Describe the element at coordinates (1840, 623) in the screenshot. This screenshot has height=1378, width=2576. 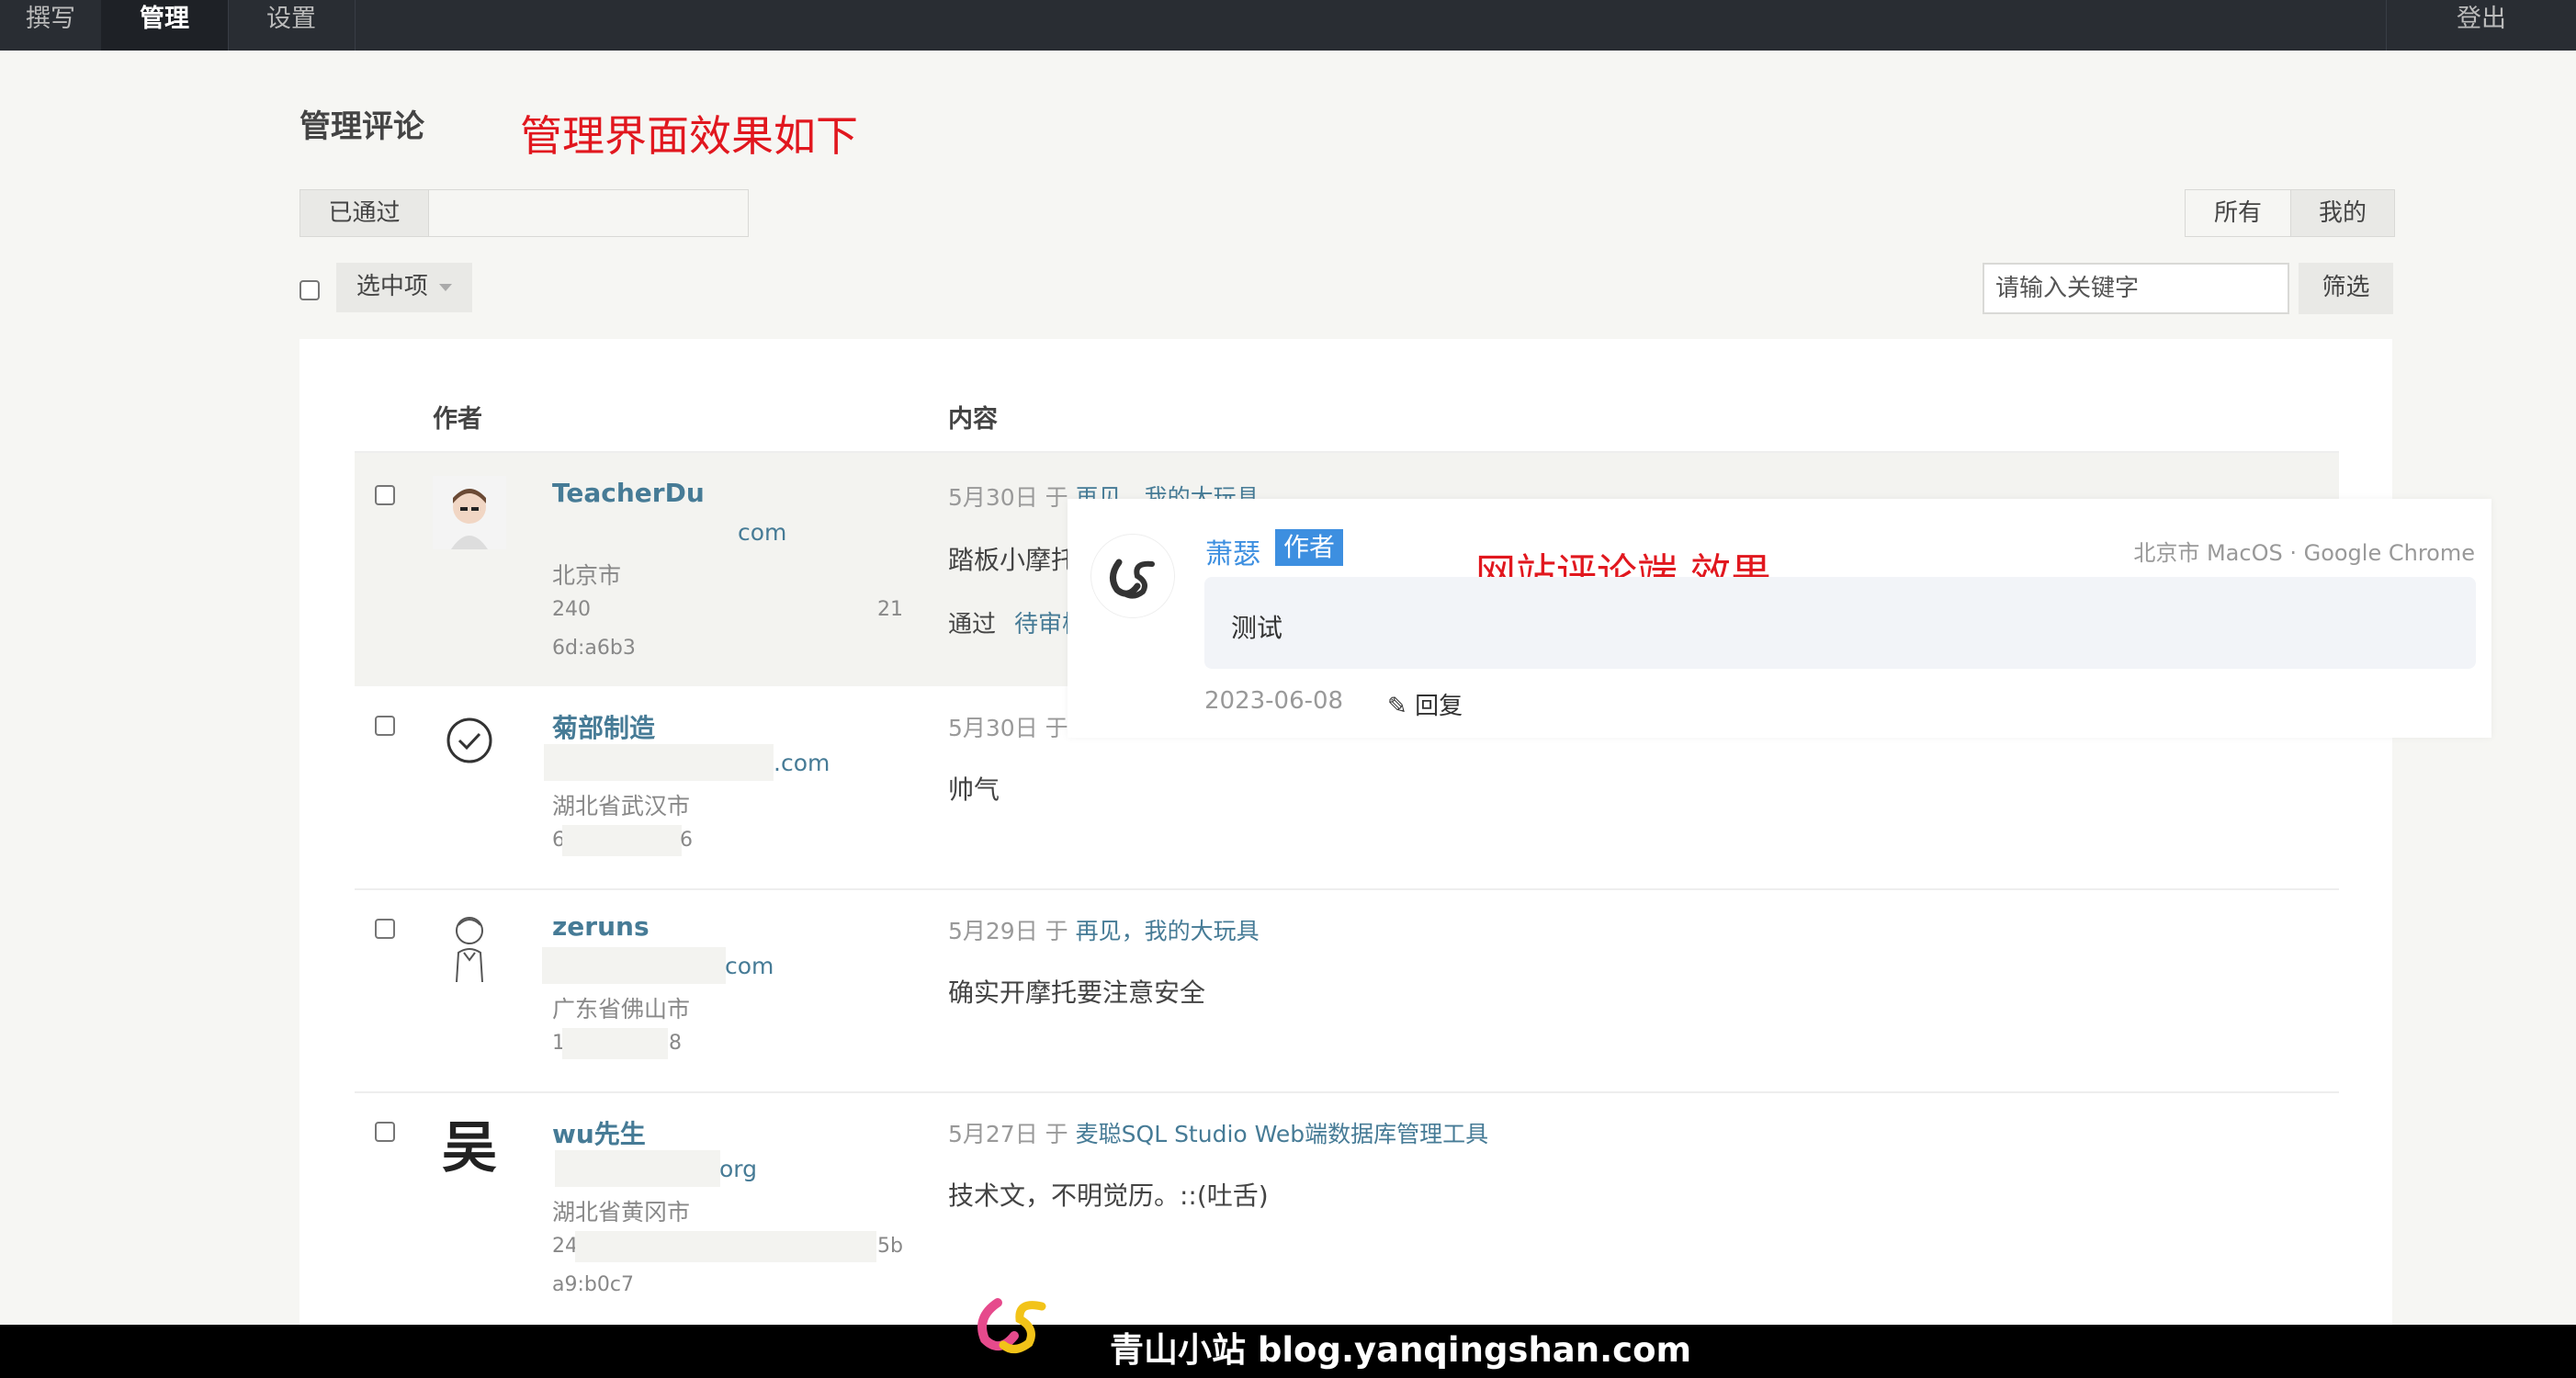
I see `site-comment-bubble` at that location.